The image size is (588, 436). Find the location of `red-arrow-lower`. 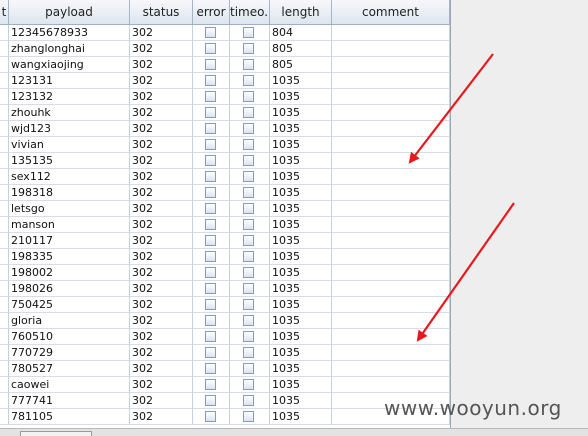

red-arrow-lower is located at coordinates (465, 272).